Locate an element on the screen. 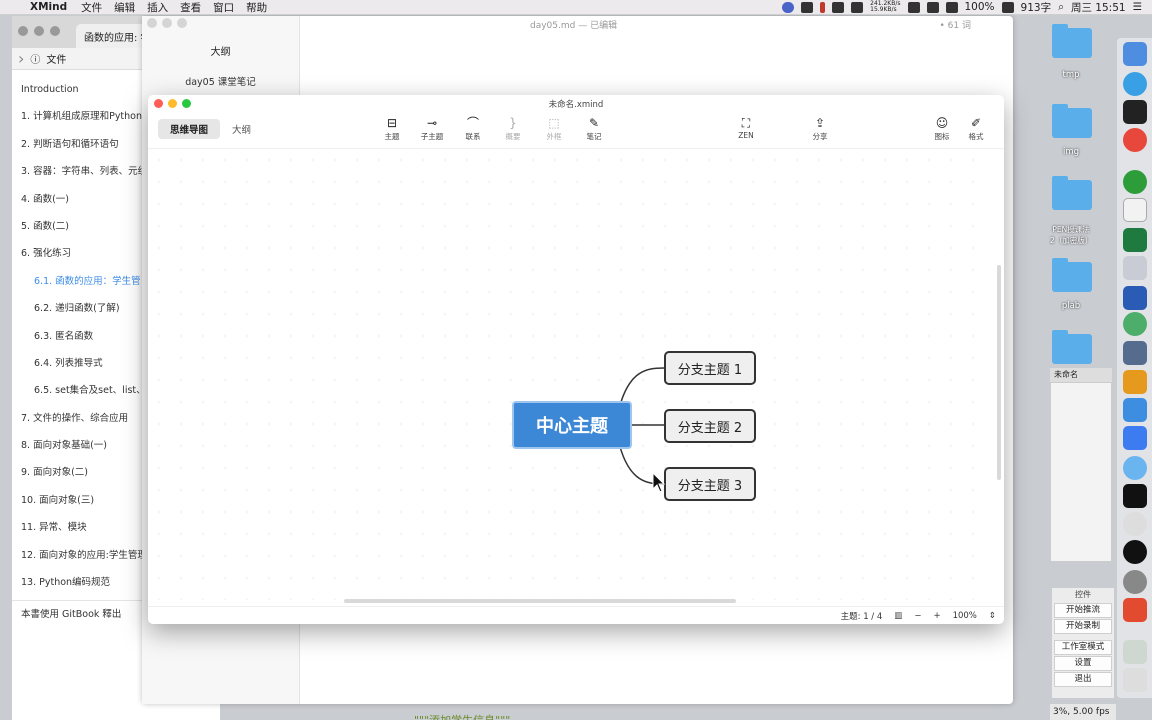  brush-icon: ✐ is located at coordinates (976, 123).